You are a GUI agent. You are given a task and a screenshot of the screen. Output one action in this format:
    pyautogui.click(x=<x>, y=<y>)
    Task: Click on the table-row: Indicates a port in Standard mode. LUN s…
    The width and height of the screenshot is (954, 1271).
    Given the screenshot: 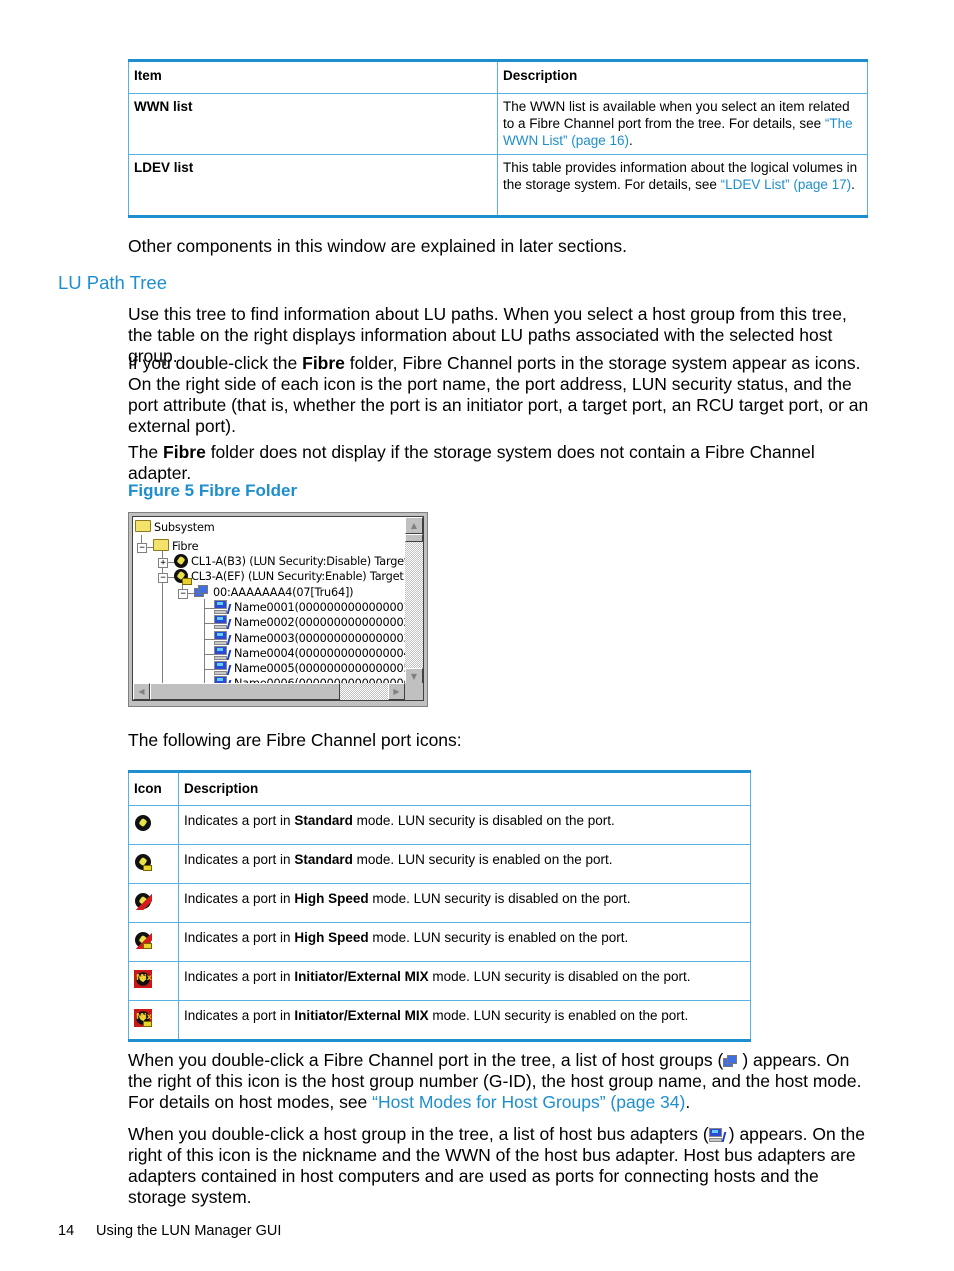 What is the action you would take?
    pyautogui.click(x=439, y=864)
    